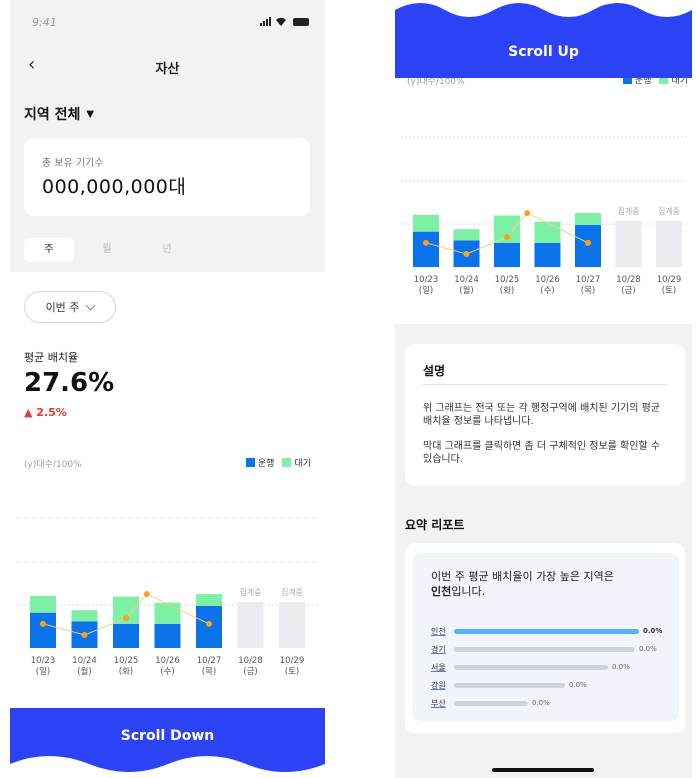  Describe the element at coordinates (167, 736) in the screenshot. I see `scroll-down-label: Scroll Down` at that location.